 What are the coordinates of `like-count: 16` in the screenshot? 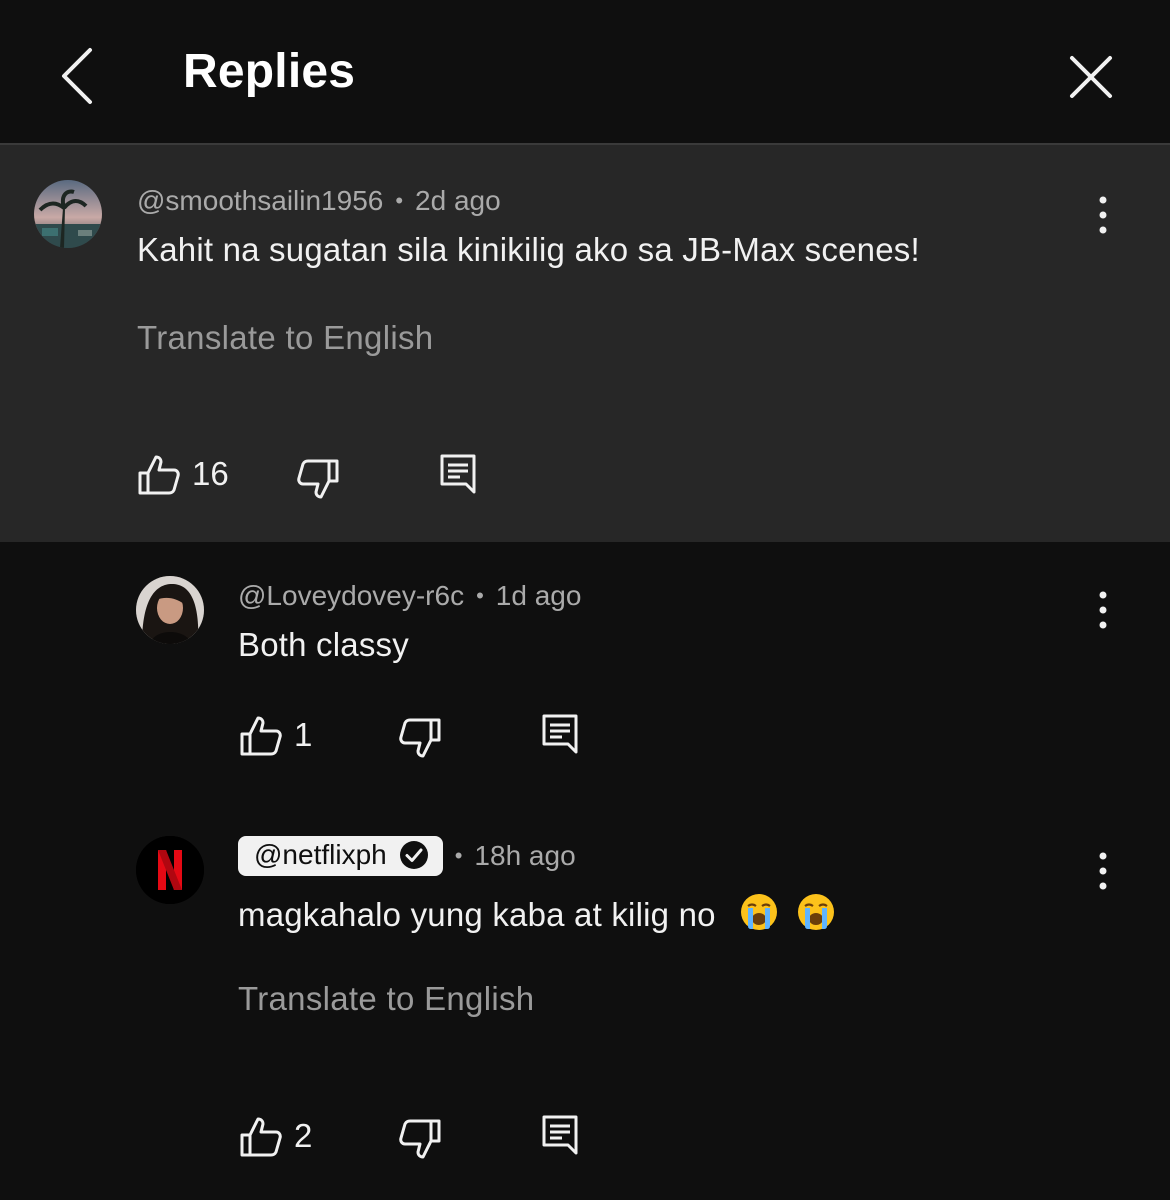 It's located at (210, 473).